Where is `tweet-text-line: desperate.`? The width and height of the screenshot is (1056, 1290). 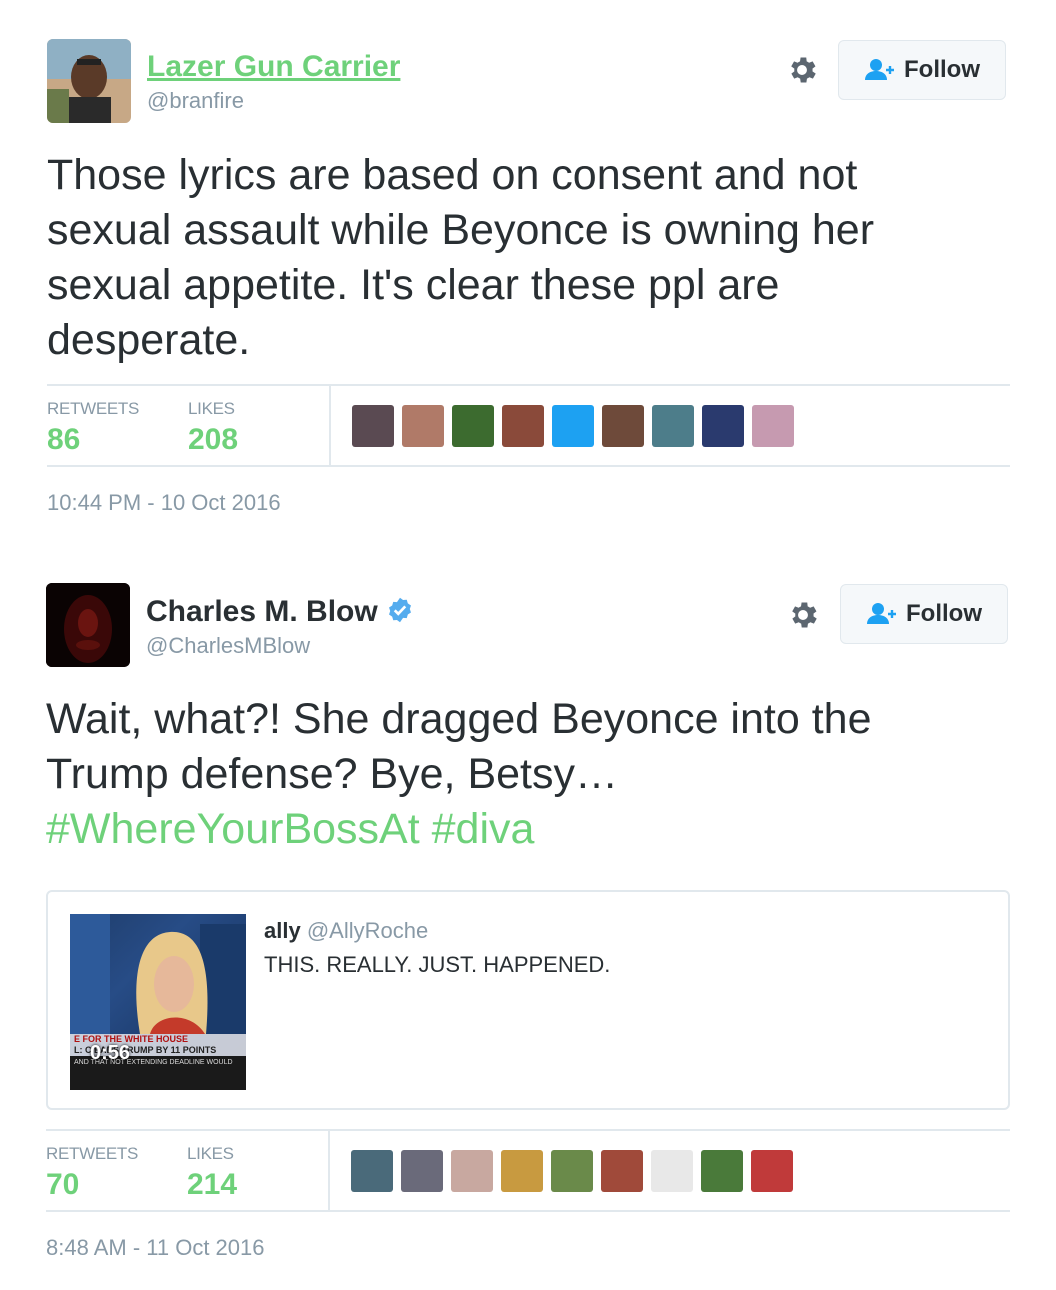
tweet-text-line: desperate. is located at coordinates (149, 340).